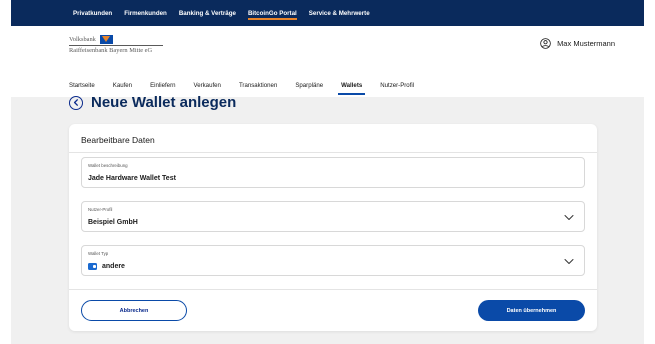 The image size is (655, 344). What do you see at coordinates (111, 50) in the screenshot?
I see `logo-text-raiffeisenbank: Raiffeisenbank Bayern Mitte eG` at bounding box center [111, 50].